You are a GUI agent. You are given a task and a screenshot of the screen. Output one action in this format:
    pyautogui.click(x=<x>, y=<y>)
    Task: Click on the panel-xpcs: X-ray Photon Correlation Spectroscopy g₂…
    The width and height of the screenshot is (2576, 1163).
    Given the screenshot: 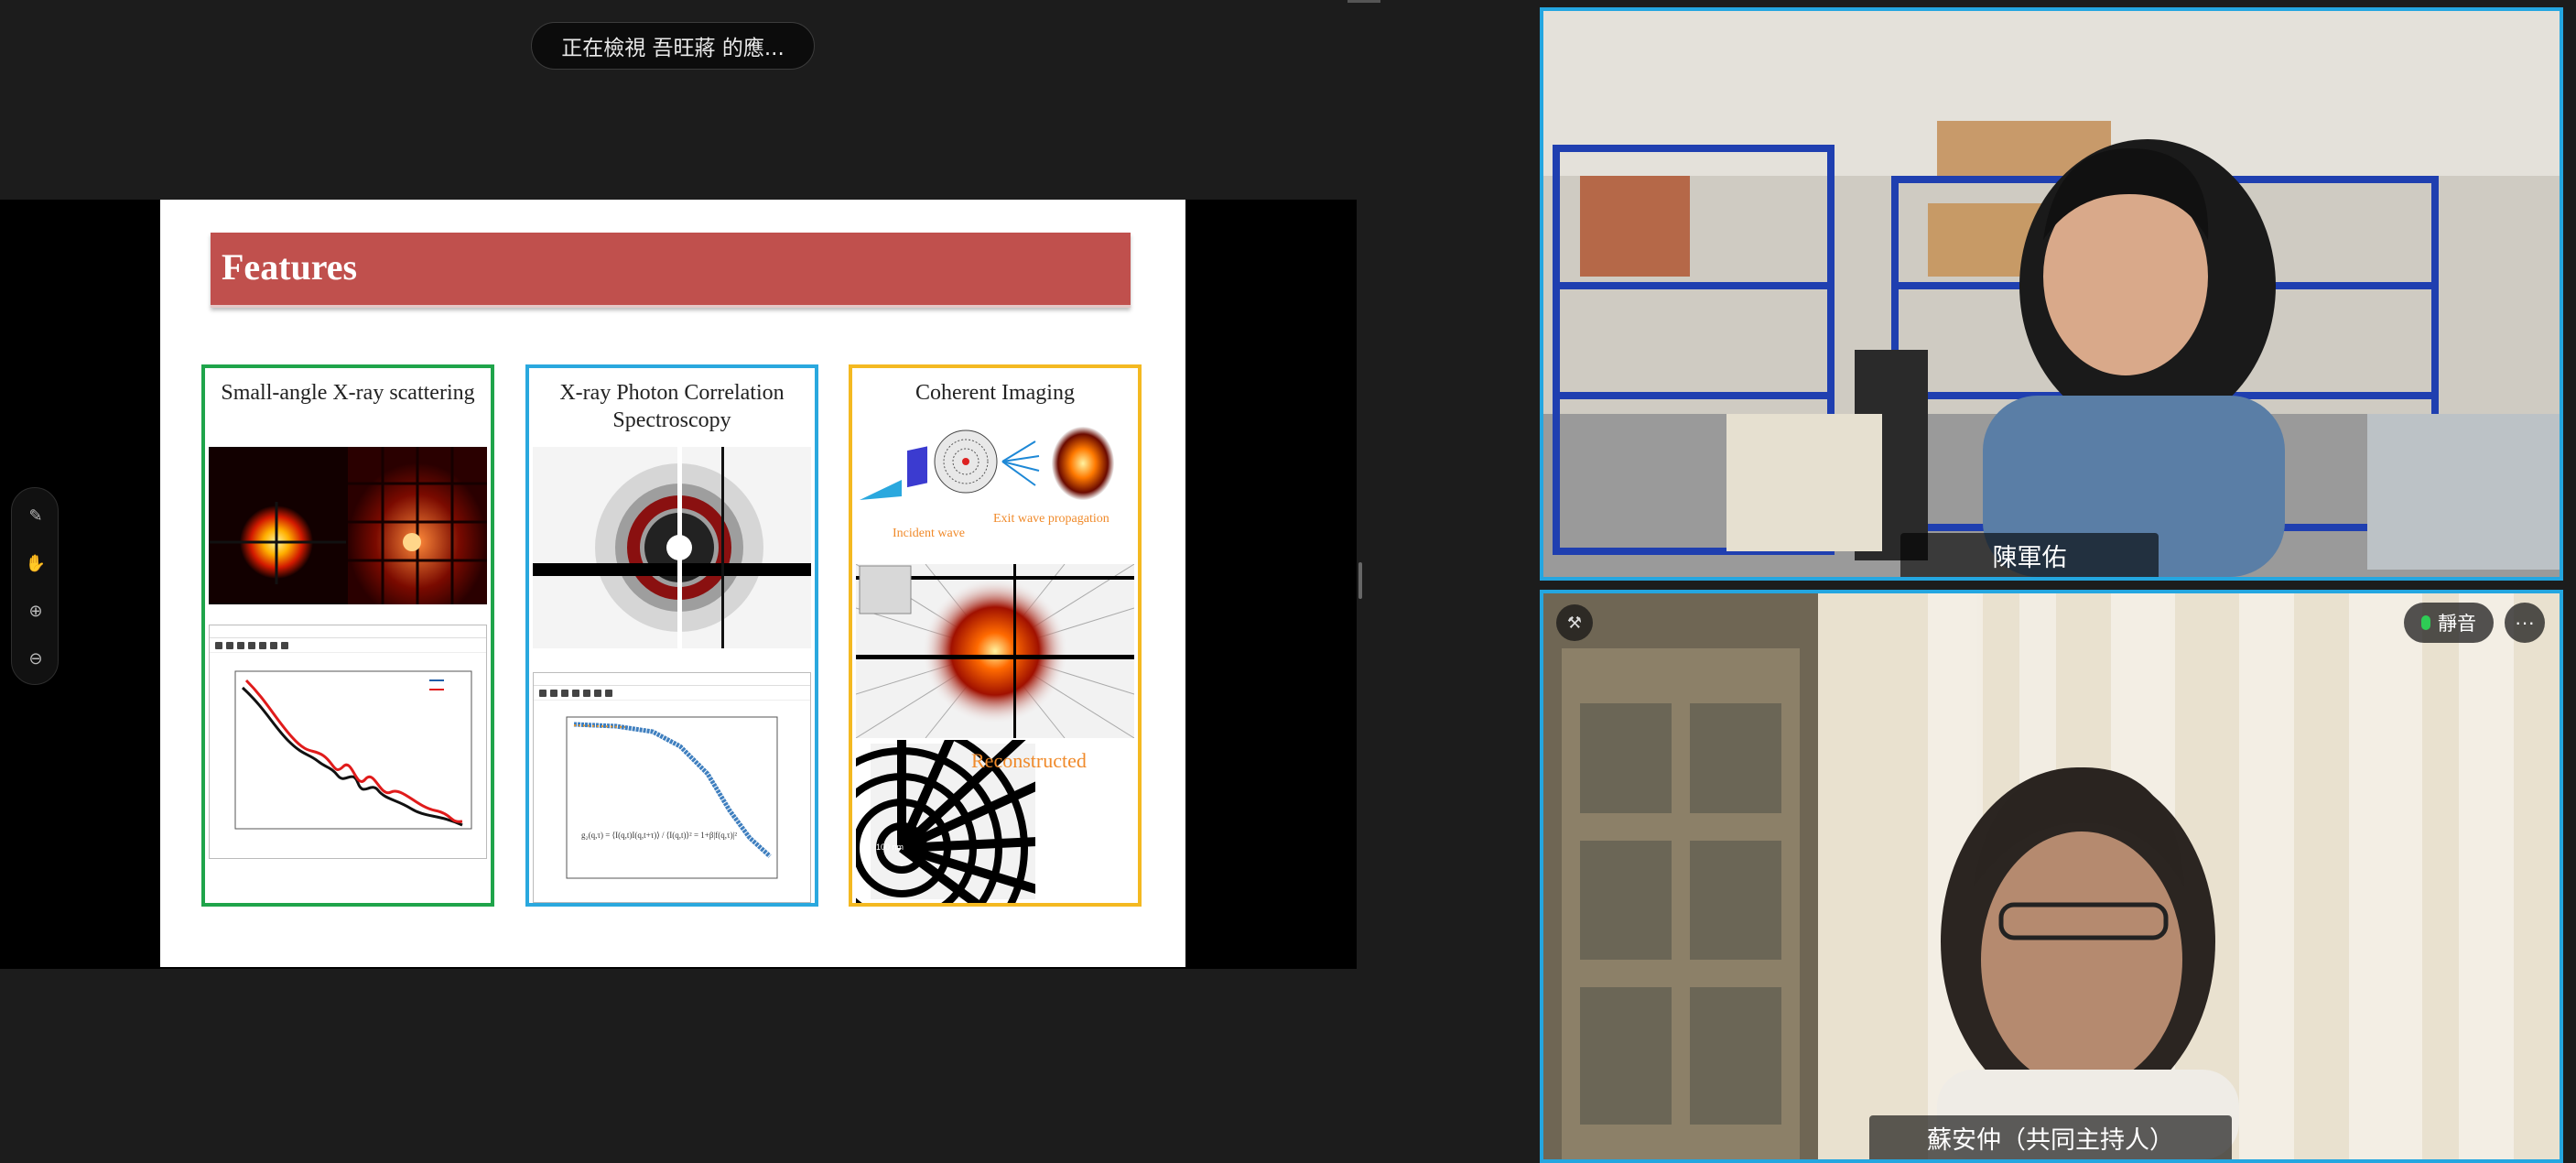 What is the action you would take?
    pyautogui.click(x=672, y=635)
    